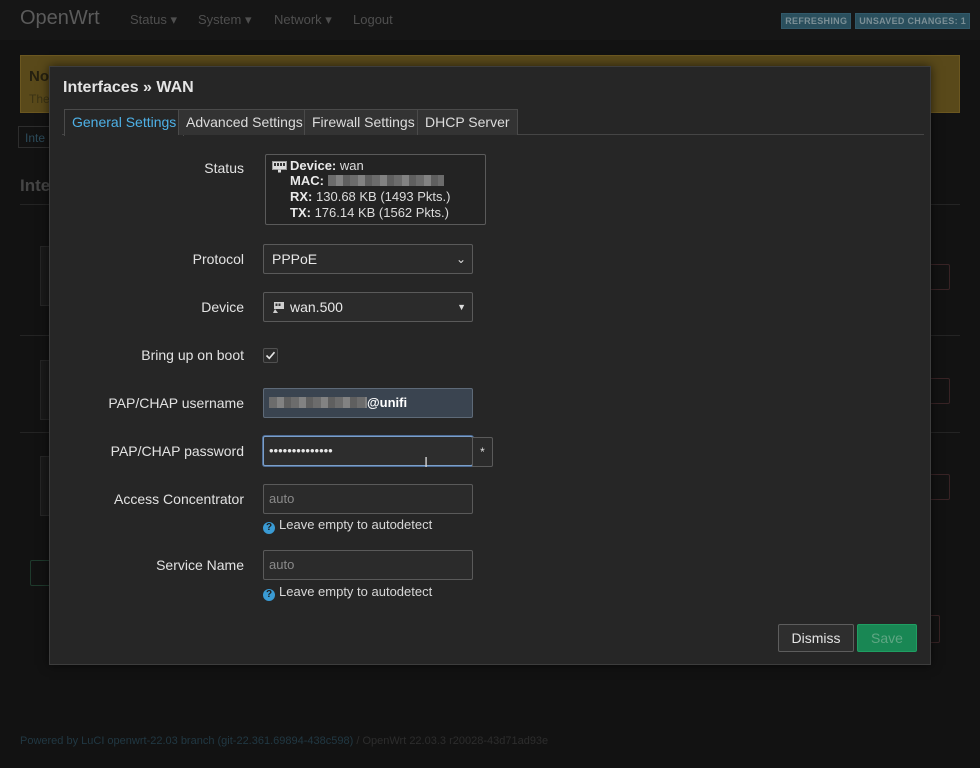 This screenshot has height=768, width=980. I want to click on status-rx-value: 130.68 KB (1493 Pkts.), so click(383, 196).